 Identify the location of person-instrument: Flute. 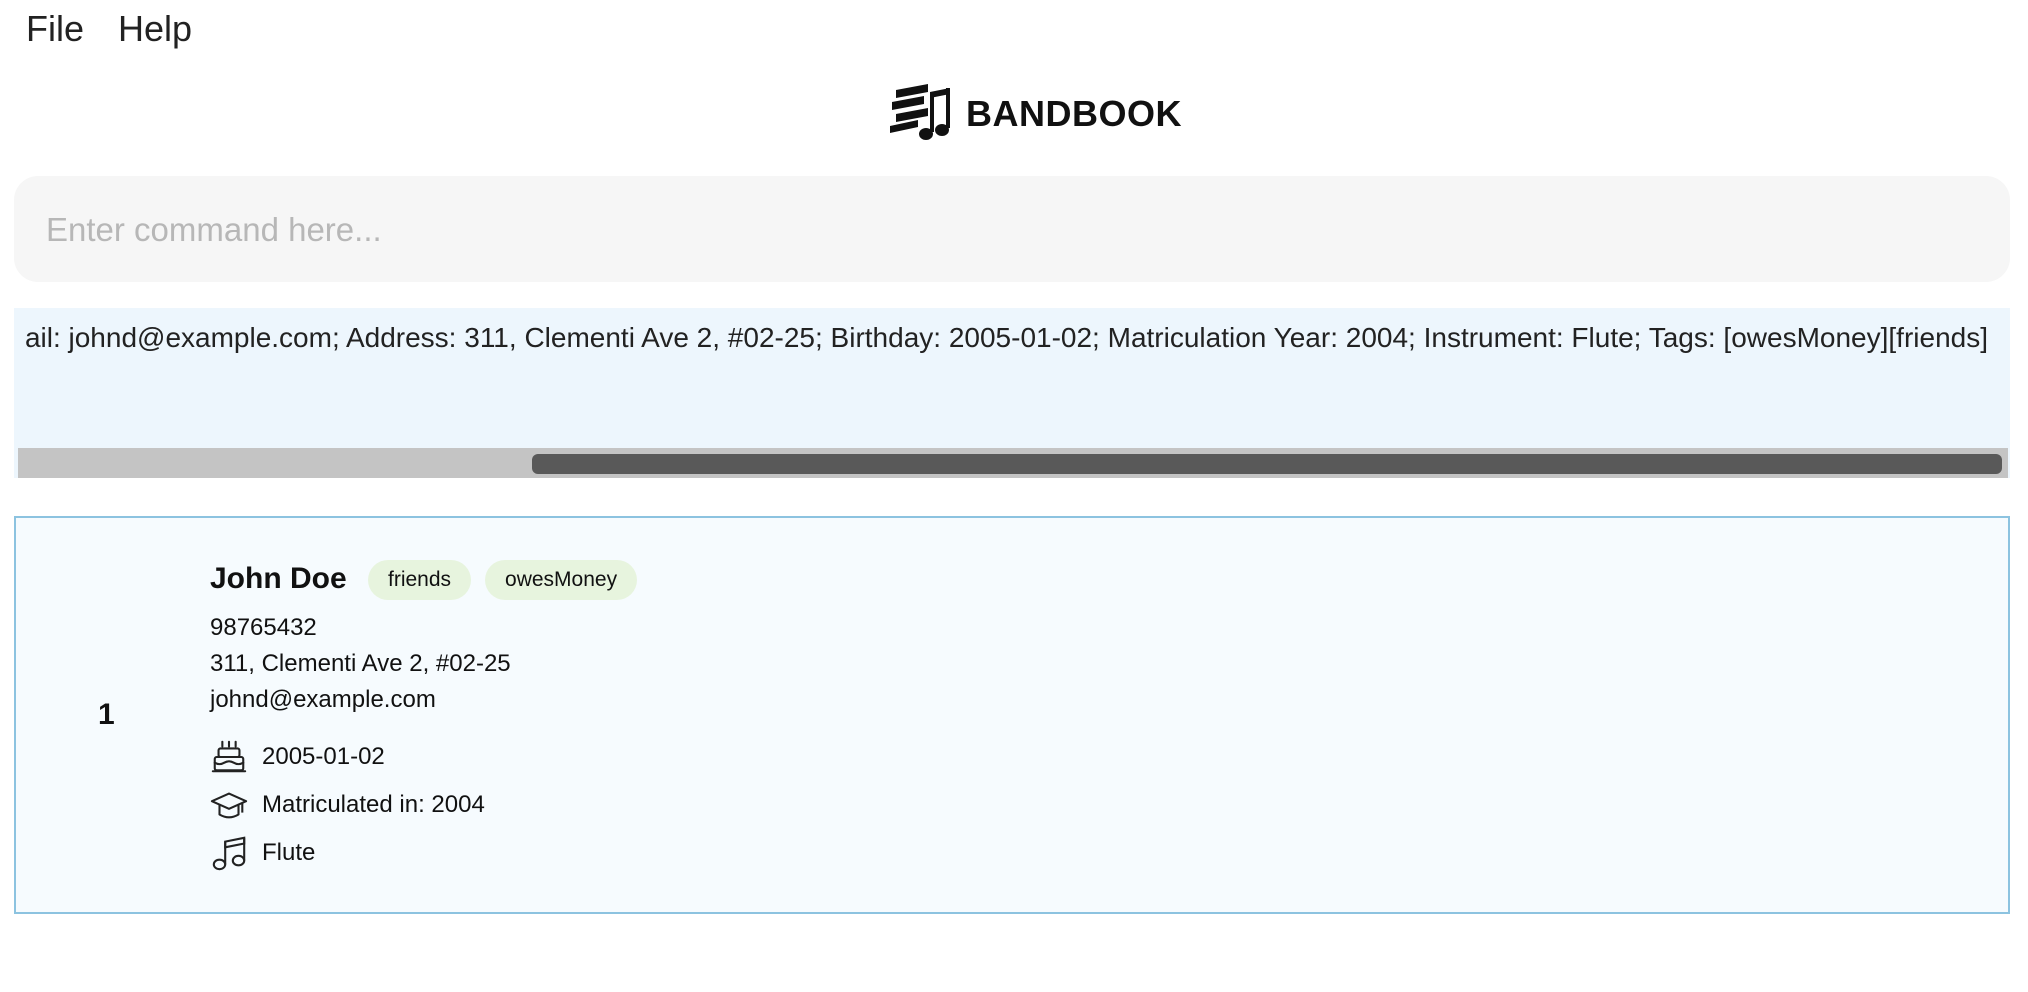
(289, 852).